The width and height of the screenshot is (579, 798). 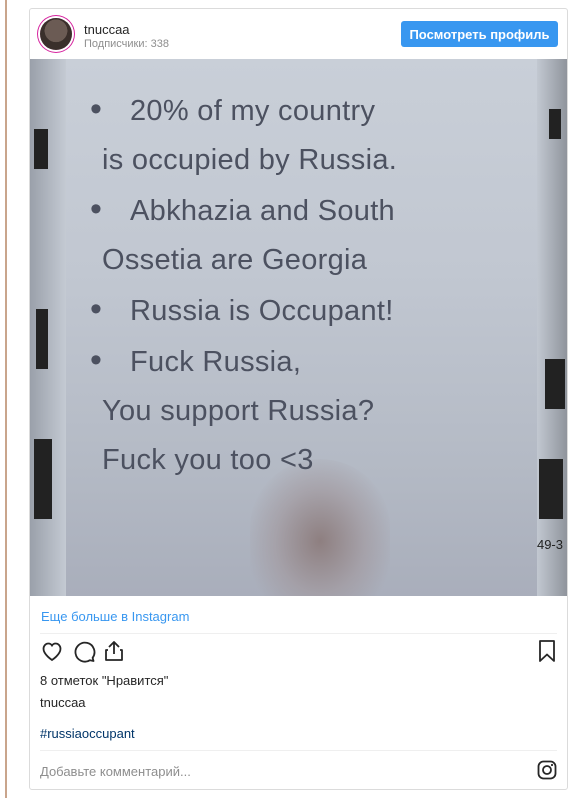 I want to click on photo-text-content: 20% of my country, so click(x=253, y=111).